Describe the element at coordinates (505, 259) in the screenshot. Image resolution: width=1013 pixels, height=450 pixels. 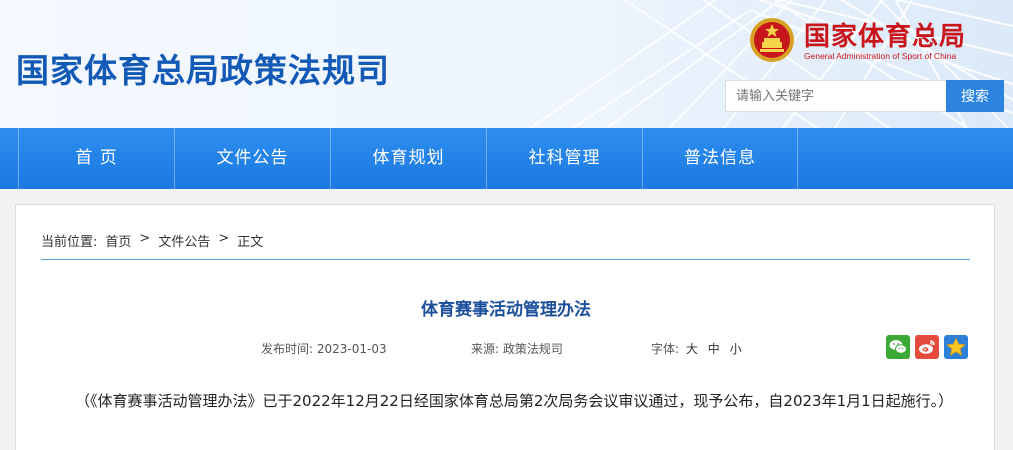
I see `breadcrumb-divider` at that location.